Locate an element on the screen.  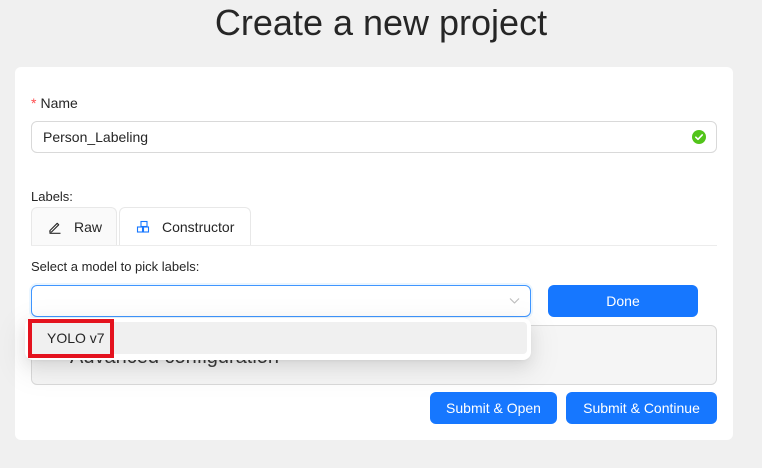
model-select is located at coordinates (281, 301).